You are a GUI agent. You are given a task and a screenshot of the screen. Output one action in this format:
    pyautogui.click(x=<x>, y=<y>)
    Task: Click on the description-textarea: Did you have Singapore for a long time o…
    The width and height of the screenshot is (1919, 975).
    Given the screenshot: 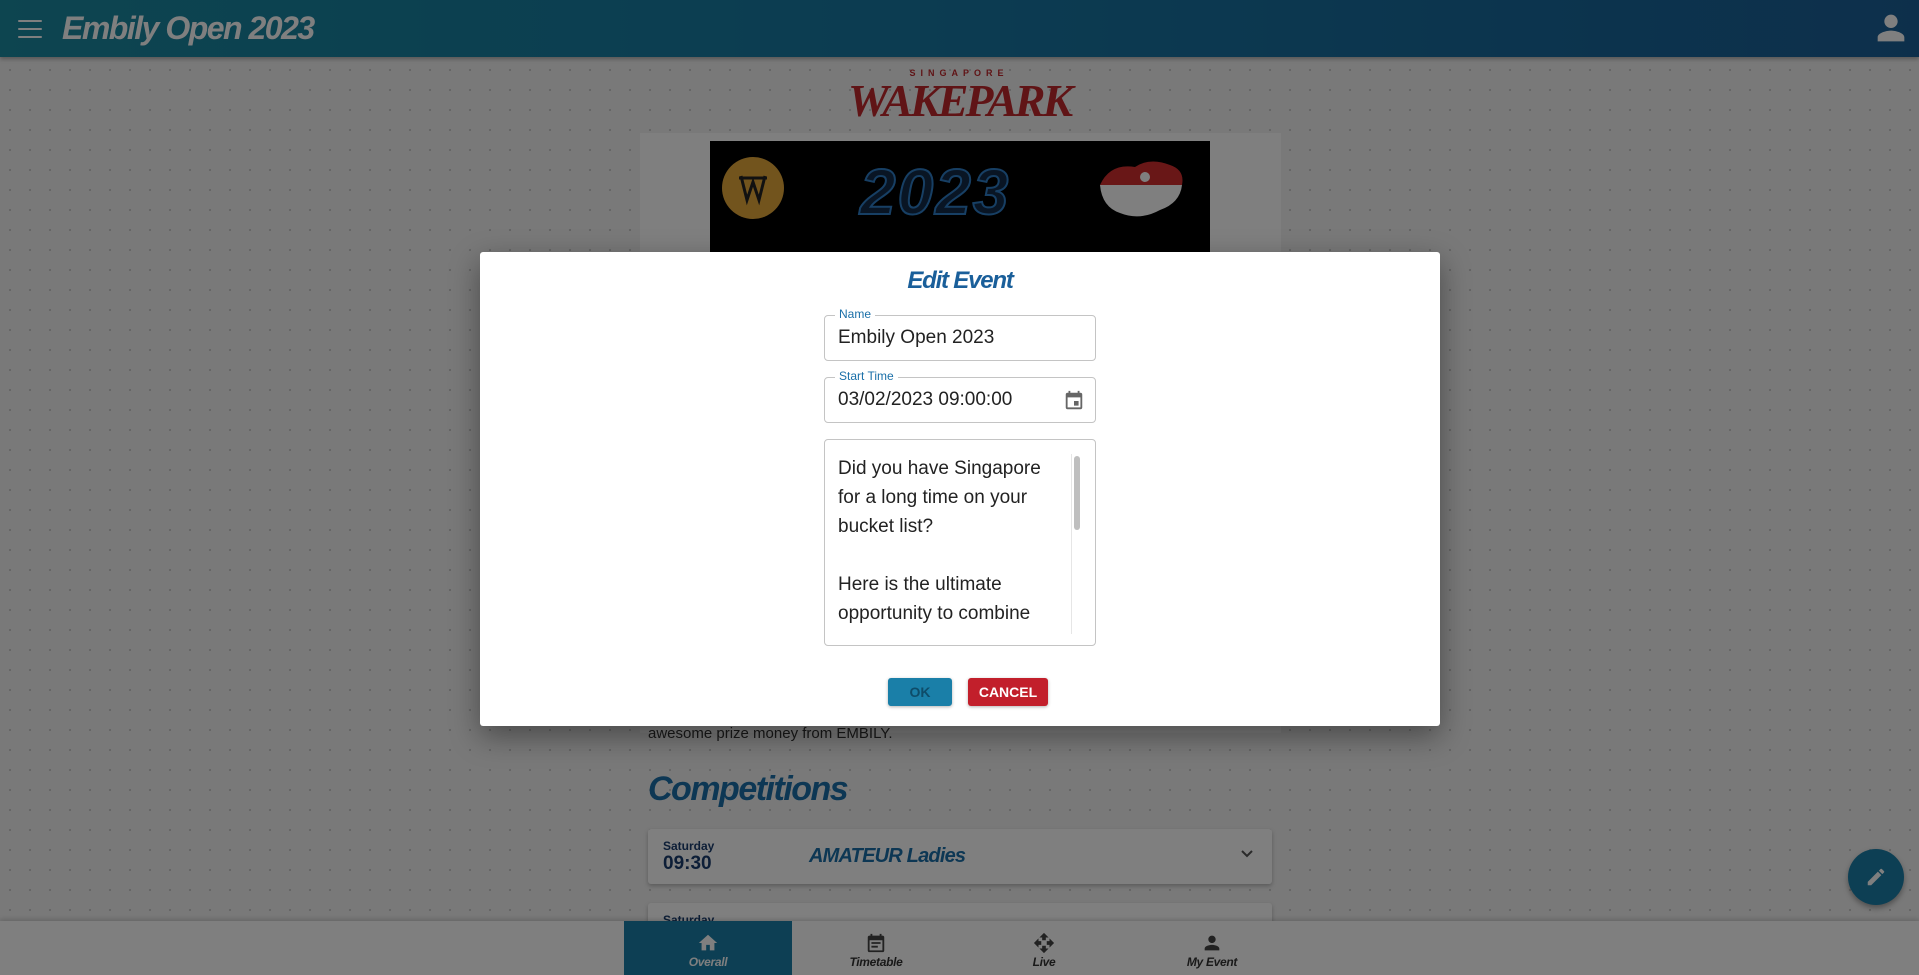 What is the action you would take?
    pyautogui.click(x=960, y=542)
    